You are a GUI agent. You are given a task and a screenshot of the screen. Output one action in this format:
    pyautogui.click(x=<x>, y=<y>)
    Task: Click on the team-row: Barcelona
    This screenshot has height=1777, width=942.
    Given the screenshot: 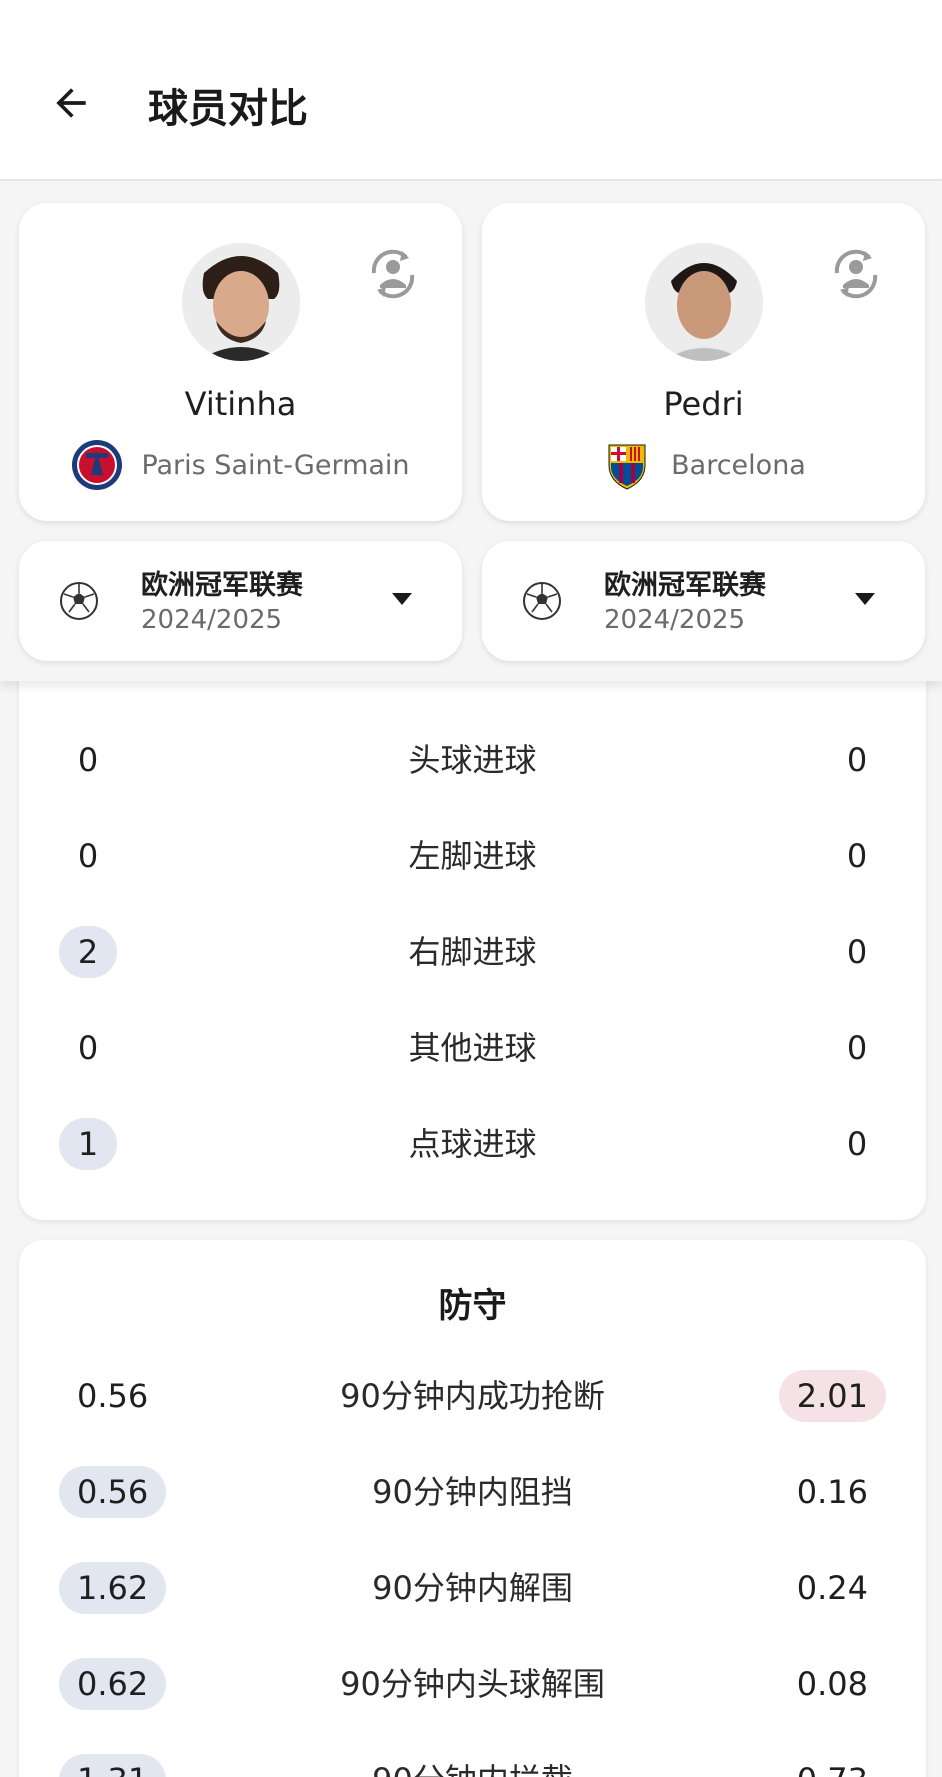 What is the action you would take?
    pyautogui.click(x=703, y=465)
    